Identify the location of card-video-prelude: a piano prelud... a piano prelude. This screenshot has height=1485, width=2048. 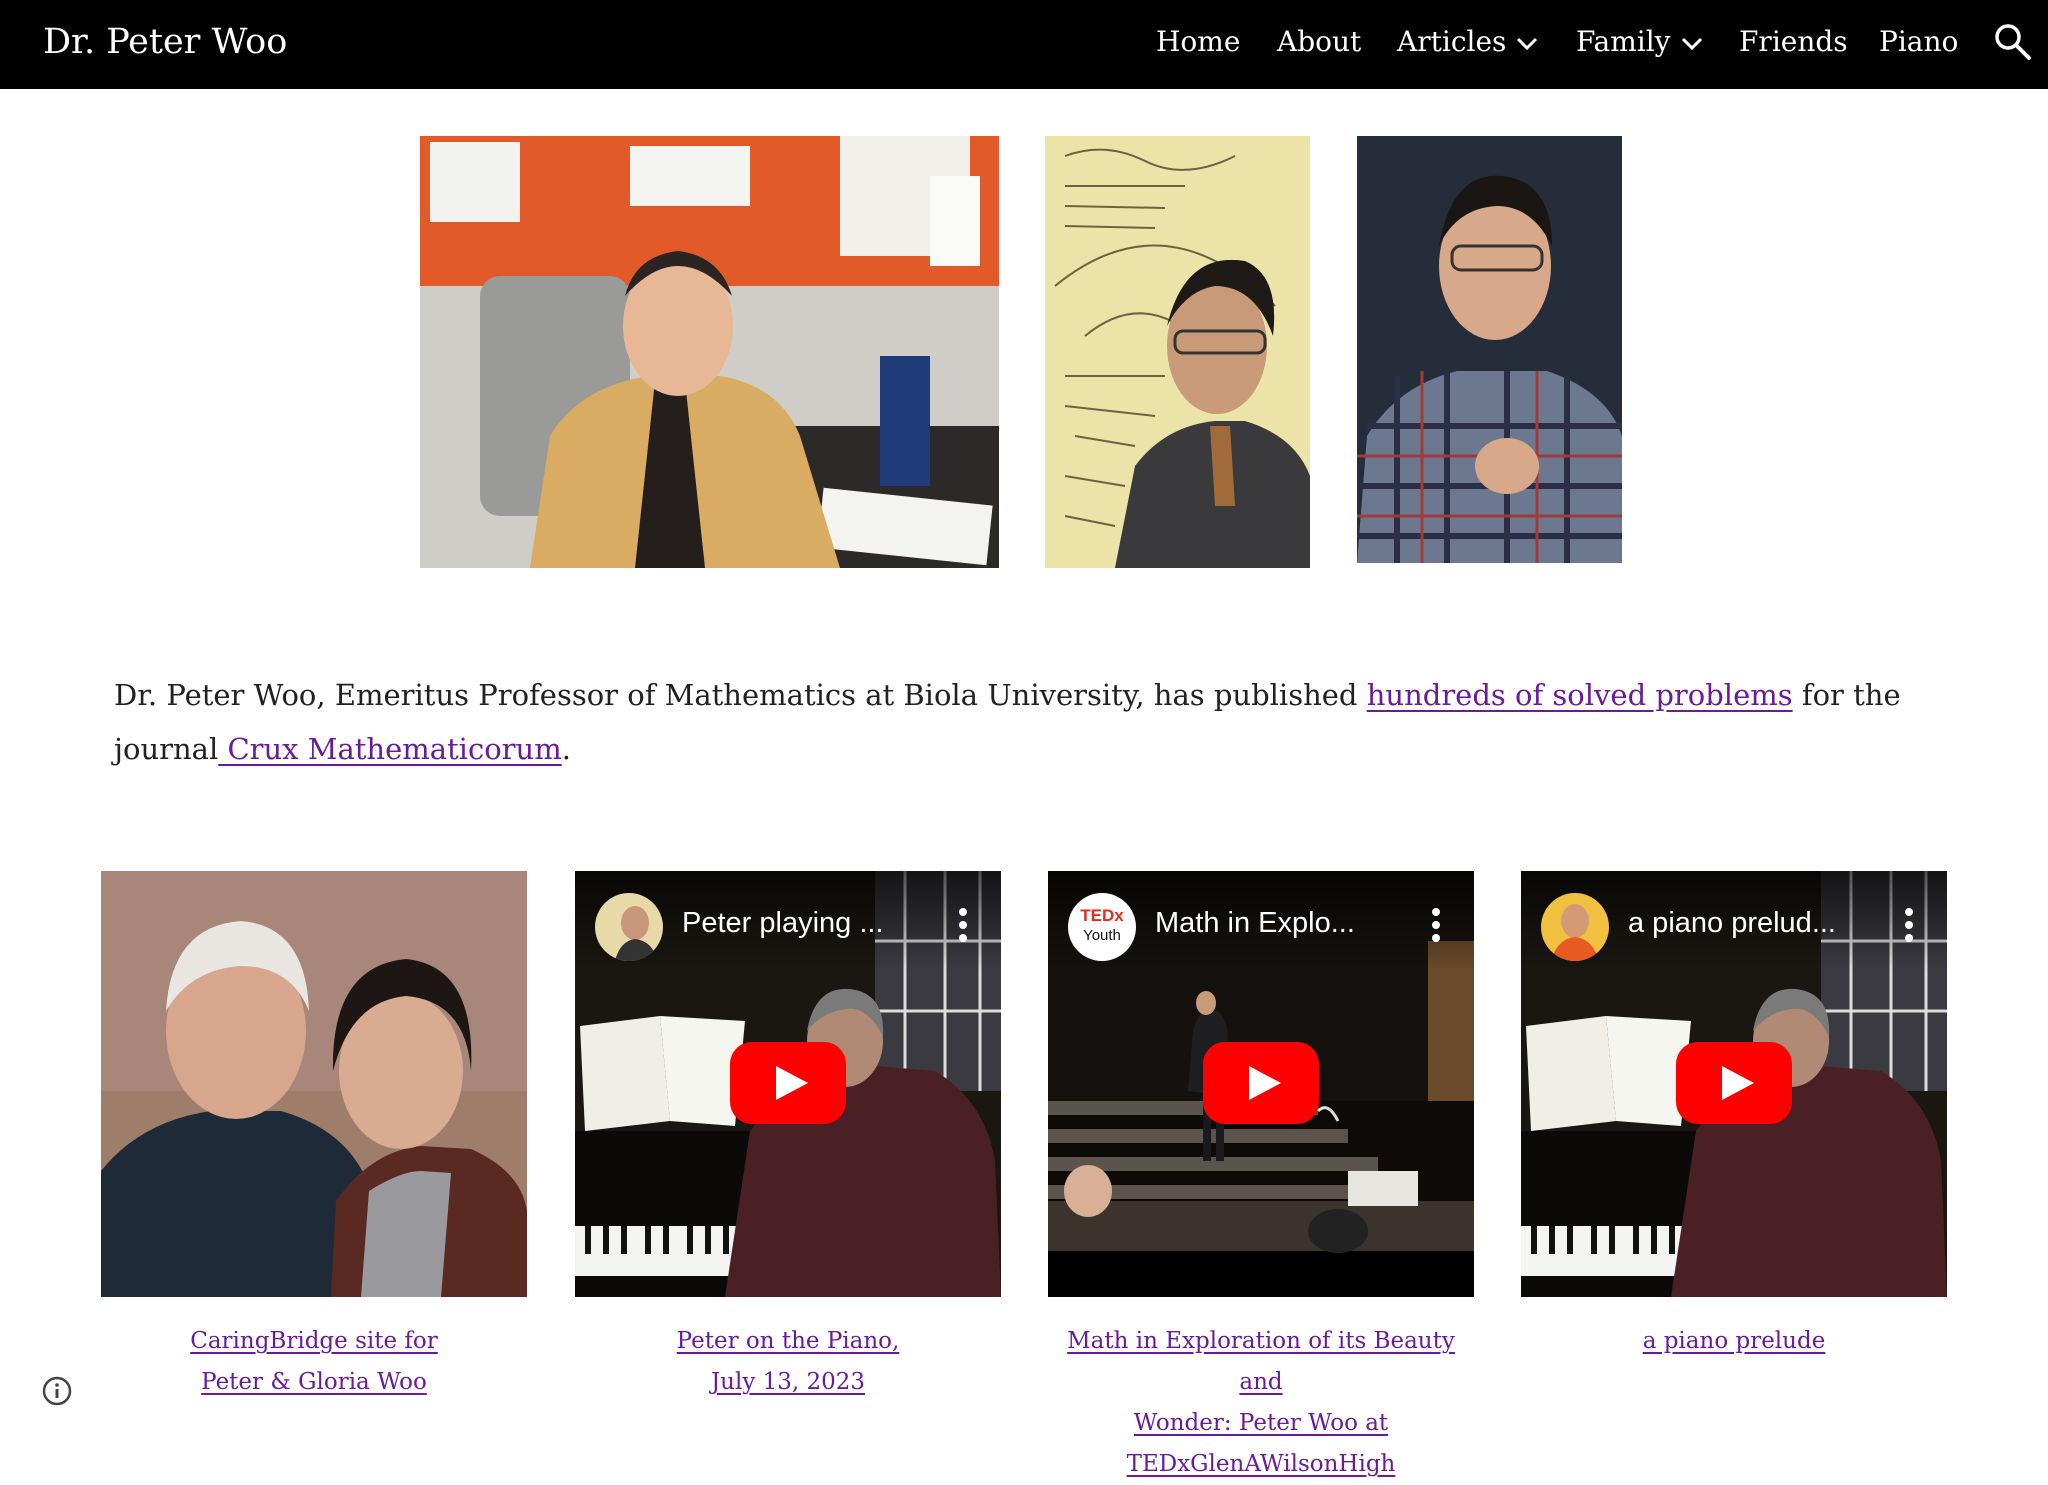
(1734, 1116).